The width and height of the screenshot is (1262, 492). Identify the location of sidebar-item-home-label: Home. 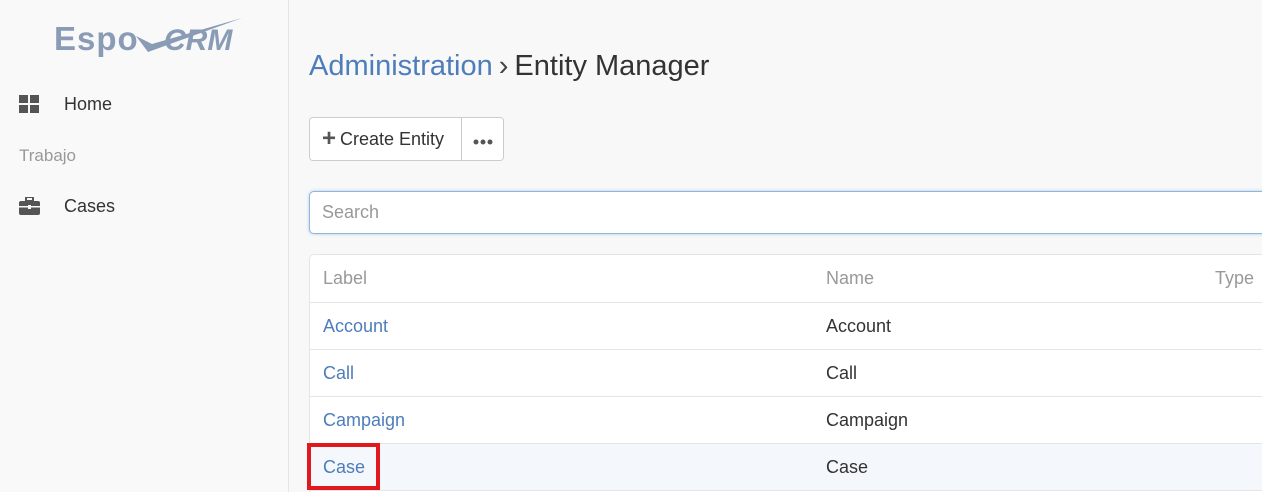
(88, 103).